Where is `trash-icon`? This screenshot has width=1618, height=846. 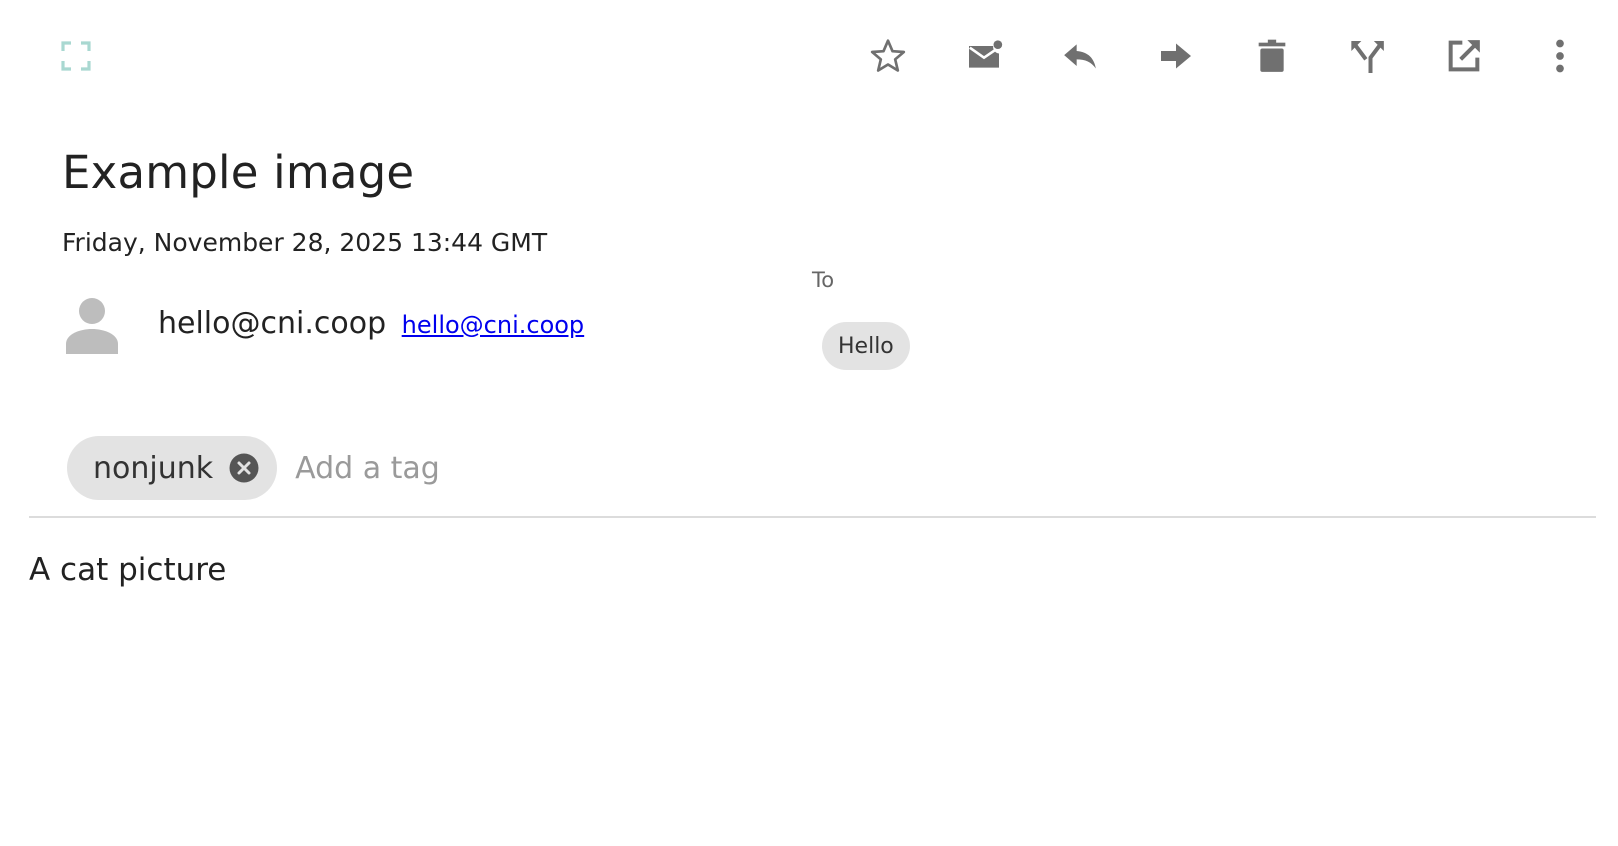 trash-icon is located at coordinates (1272, 55).